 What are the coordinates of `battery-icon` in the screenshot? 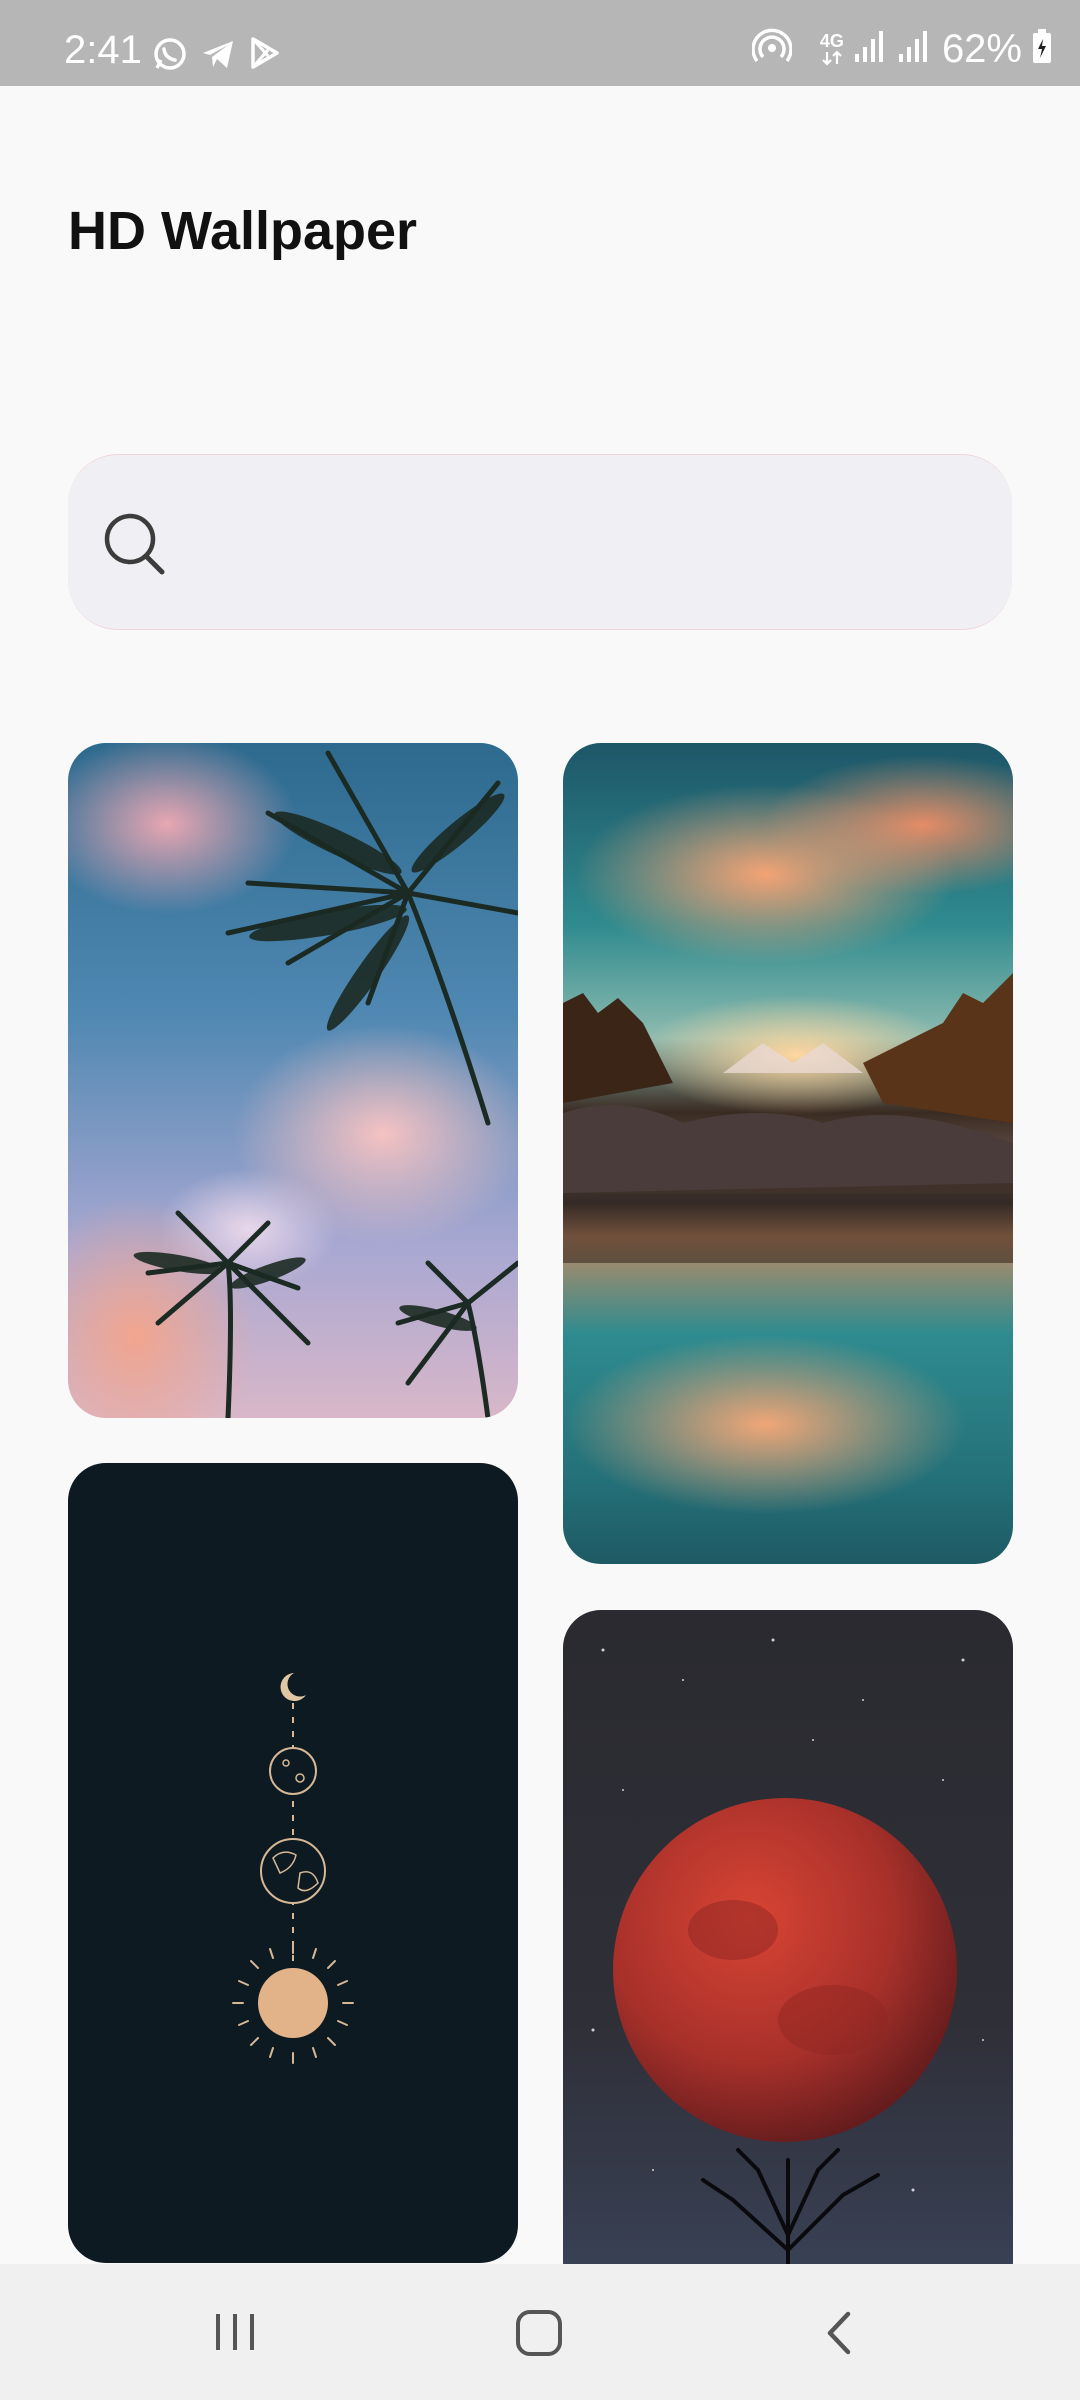 It's located at (1042, 48).